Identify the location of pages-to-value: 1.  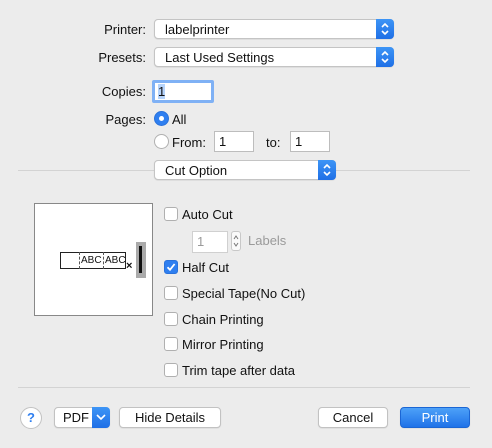
(299, 141).